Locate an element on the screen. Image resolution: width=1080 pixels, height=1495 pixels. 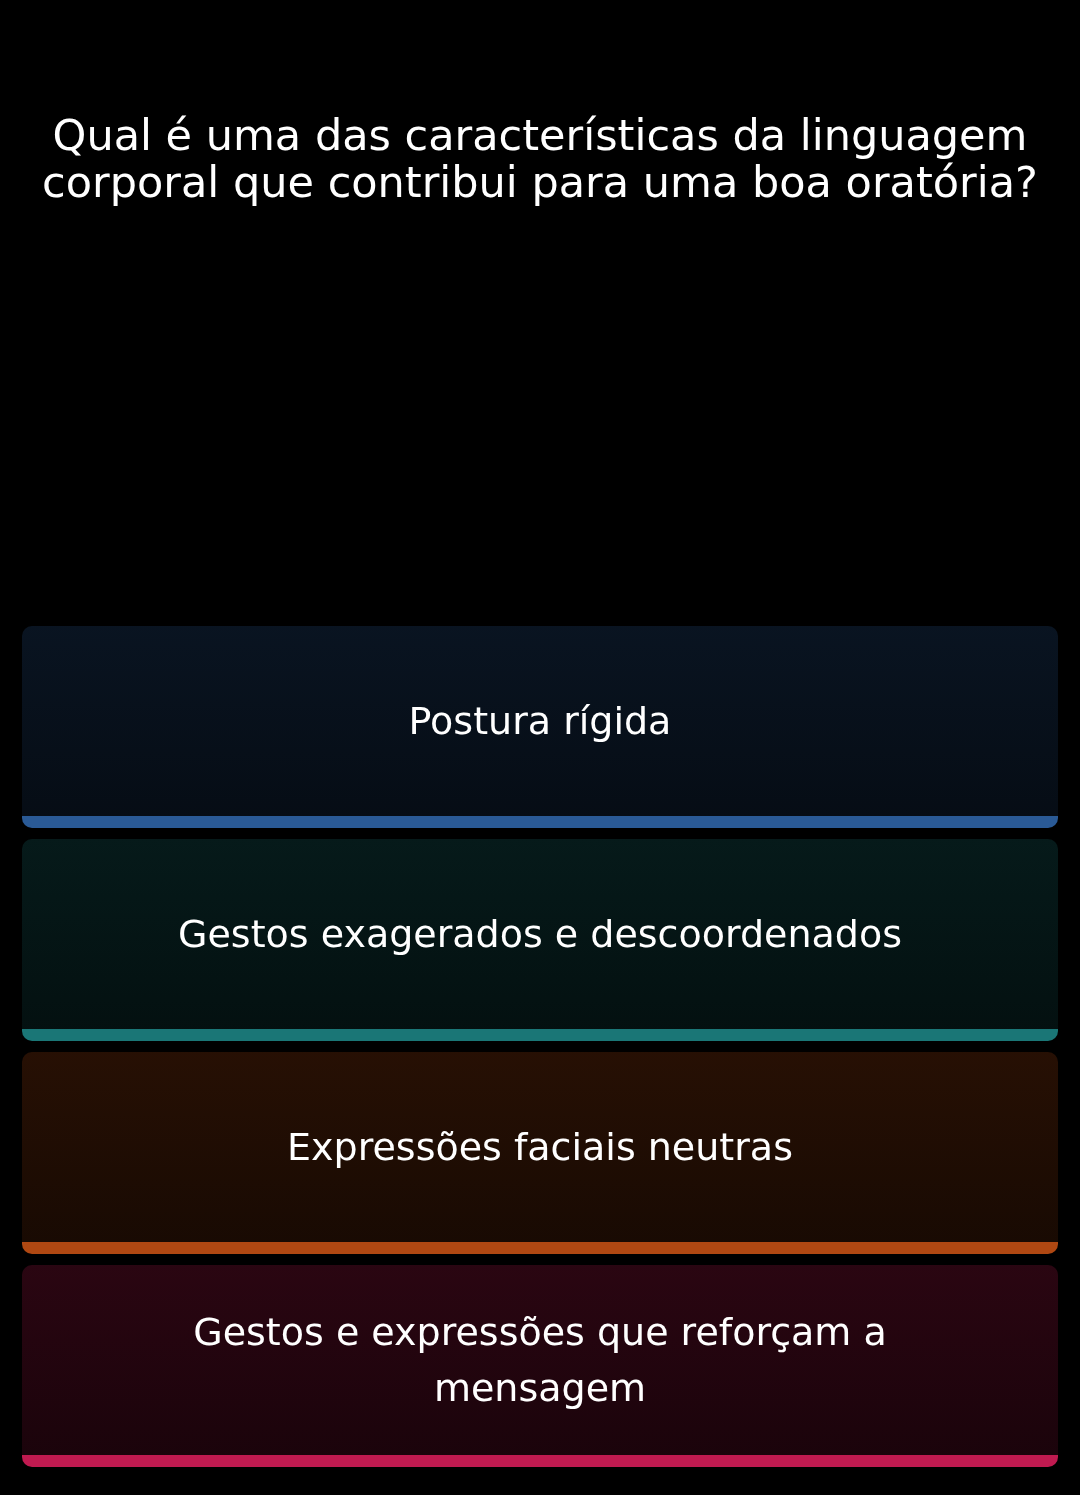
answer-option: Gestos exagerados e descoordenados is located at coordinates (540, 940).